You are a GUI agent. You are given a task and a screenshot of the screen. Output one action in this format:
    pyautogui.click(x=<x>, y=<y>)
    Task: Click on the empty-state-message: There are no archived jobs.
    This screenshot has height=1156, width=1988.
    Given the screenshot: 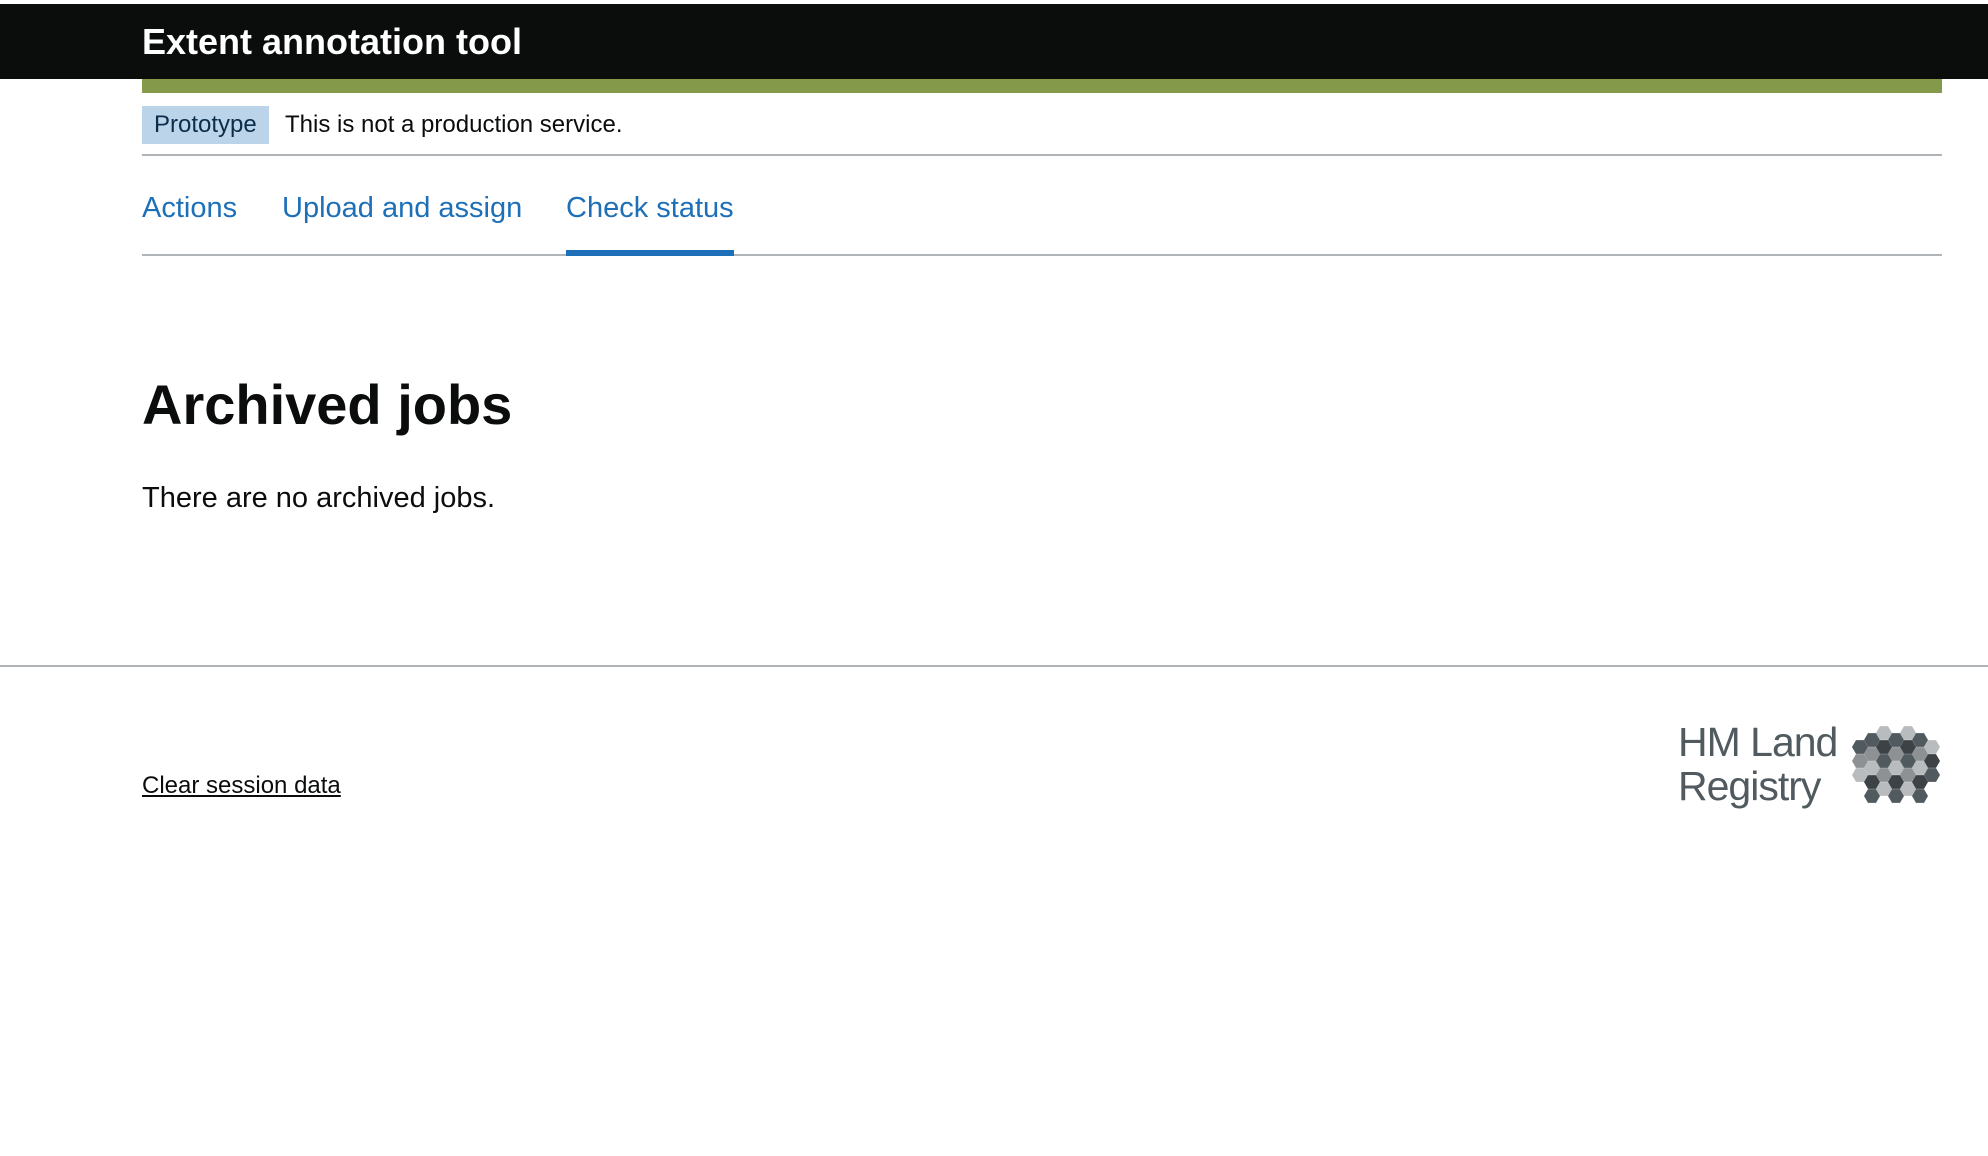 What is the action you would take?
    pyautogui.click(x=319, y=498)
    